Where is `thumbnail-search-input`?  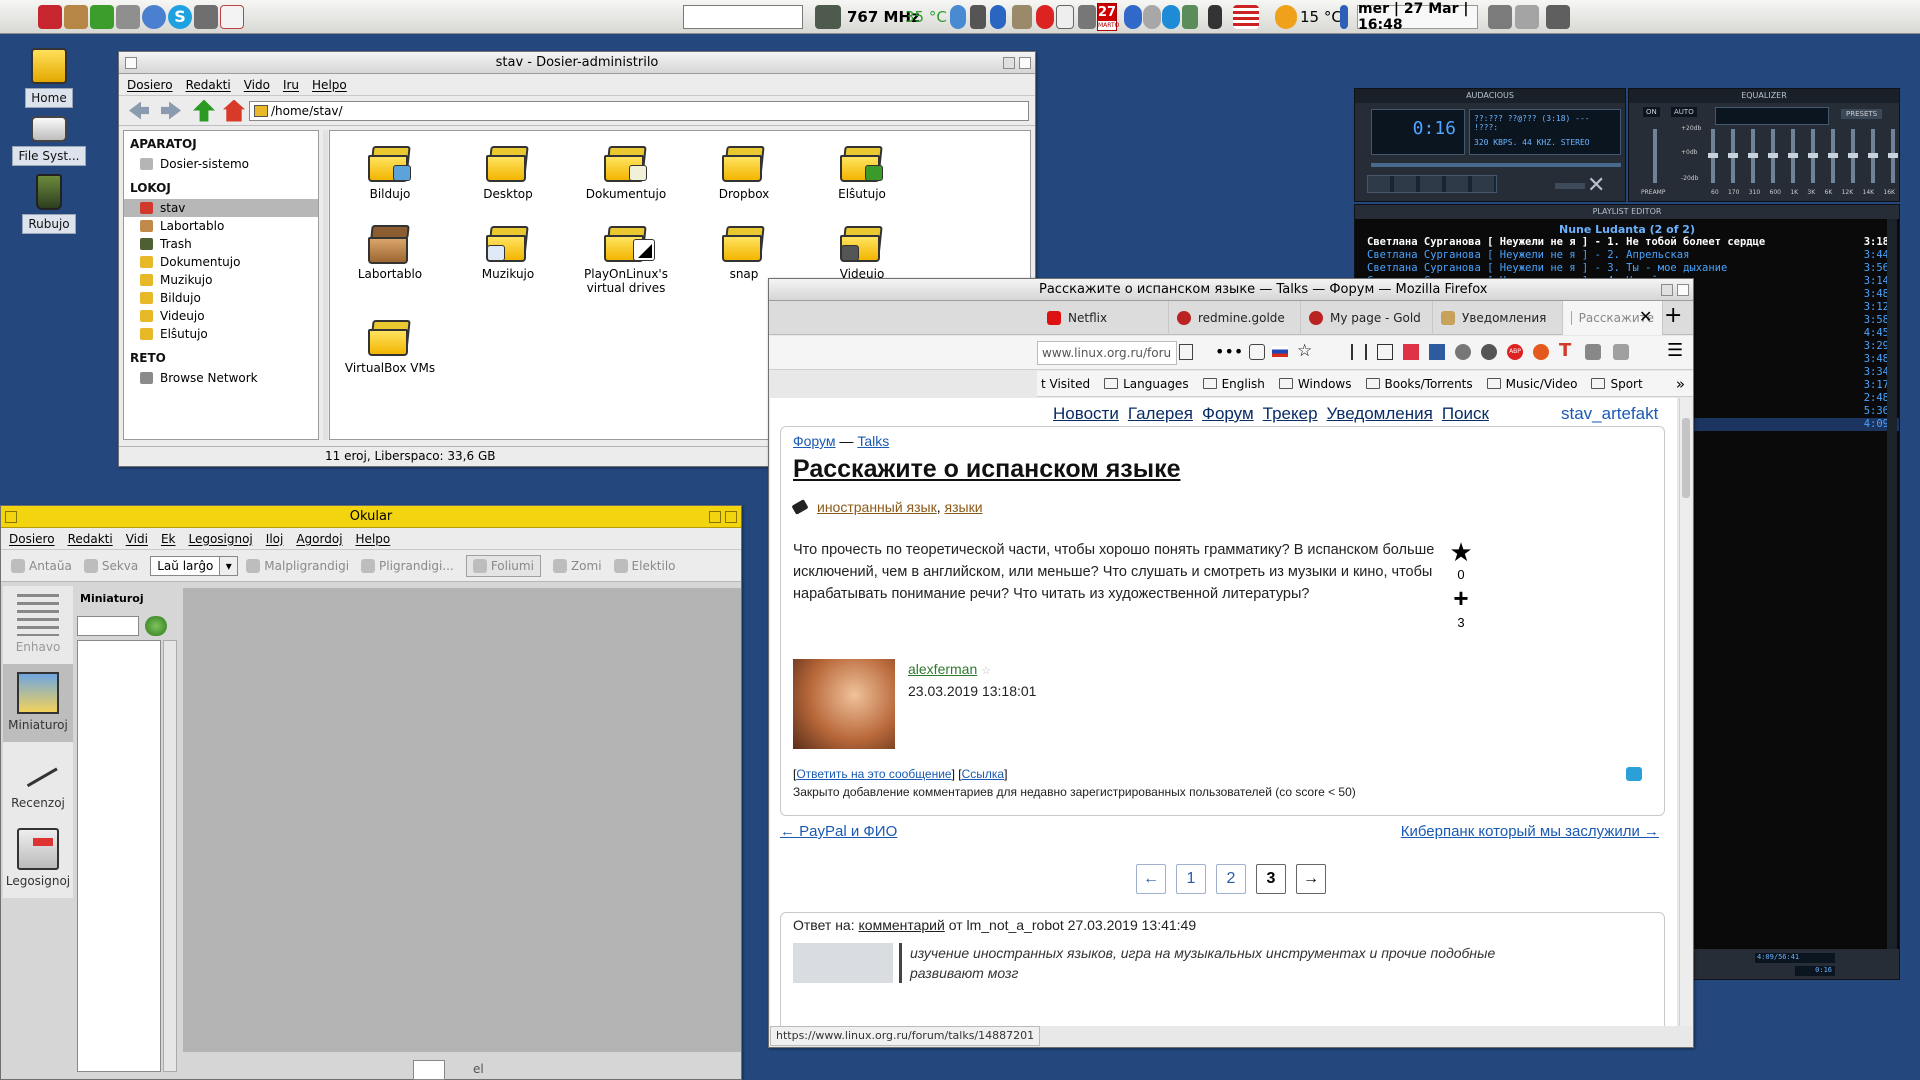 thumbnail-search-input is located at coordinates (108, 626).